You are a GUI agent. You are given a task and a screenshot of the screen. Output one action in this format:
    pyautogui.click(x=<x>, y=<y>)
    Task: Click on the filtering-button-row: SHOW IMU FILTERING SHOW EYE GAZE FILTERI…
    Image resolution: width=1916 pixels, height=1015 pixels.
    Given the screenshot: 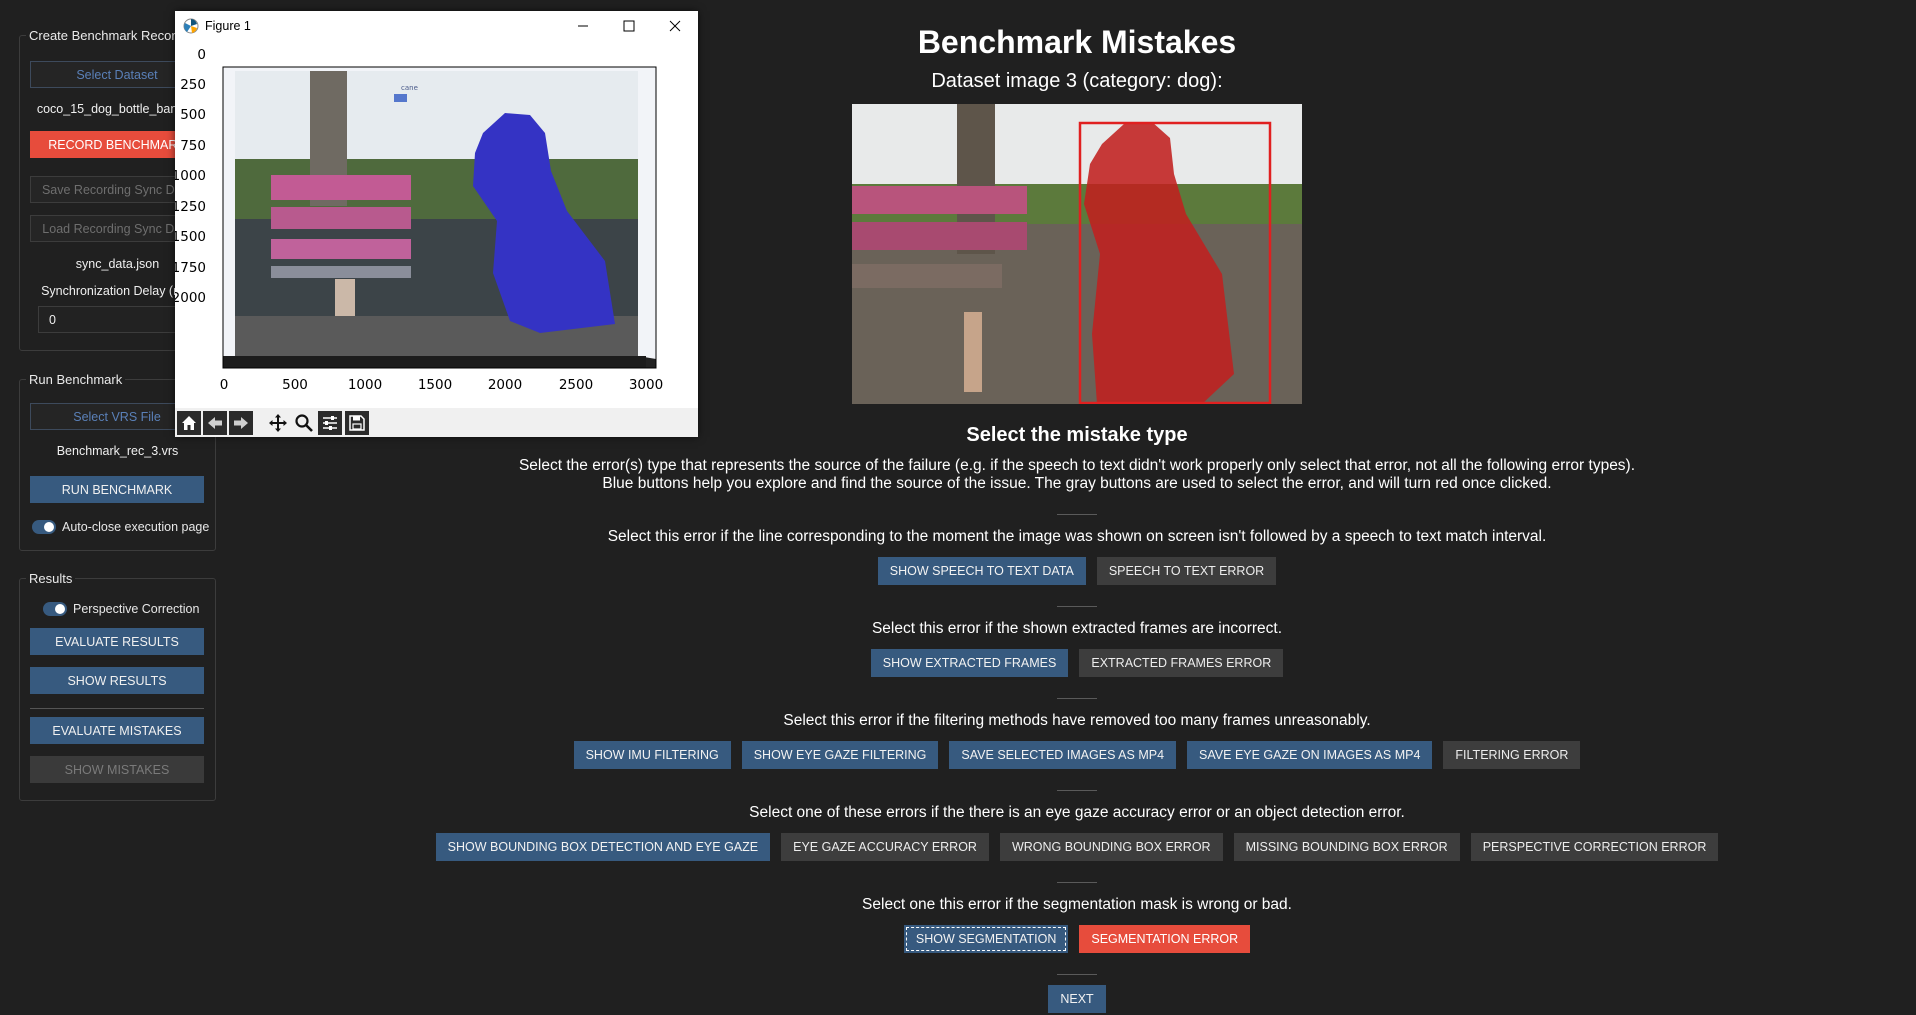 What is the action you would take?
    pyautogui.click(x=1077, y=755)
    